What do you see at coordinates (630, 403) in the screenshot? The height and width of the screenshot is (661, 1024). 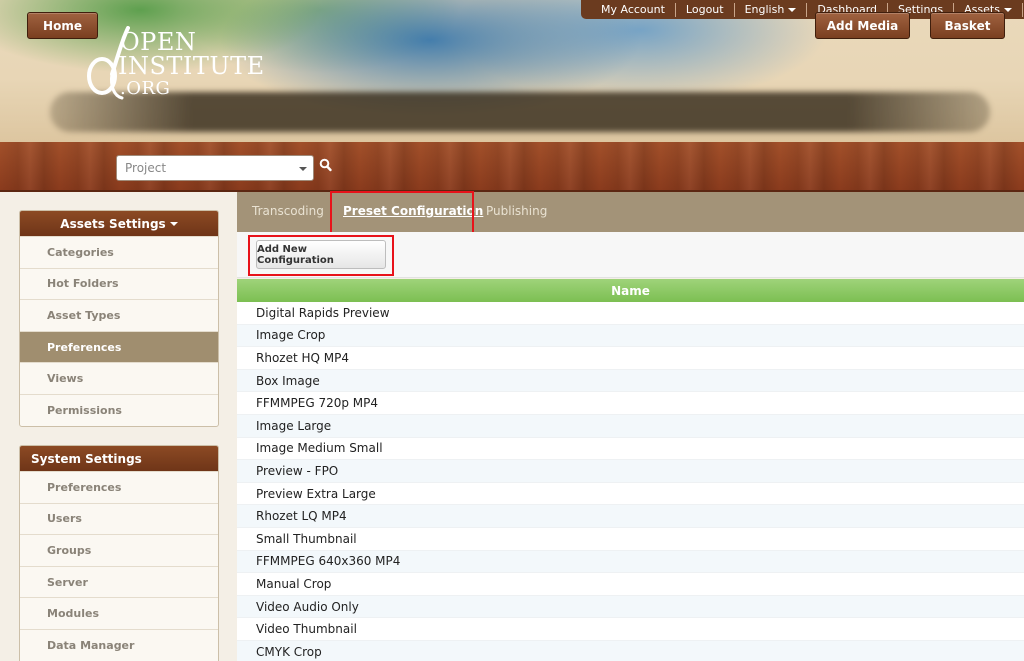 I see `table-row: FFMMPEG 720p MP4` at bounding box center [630, 403].